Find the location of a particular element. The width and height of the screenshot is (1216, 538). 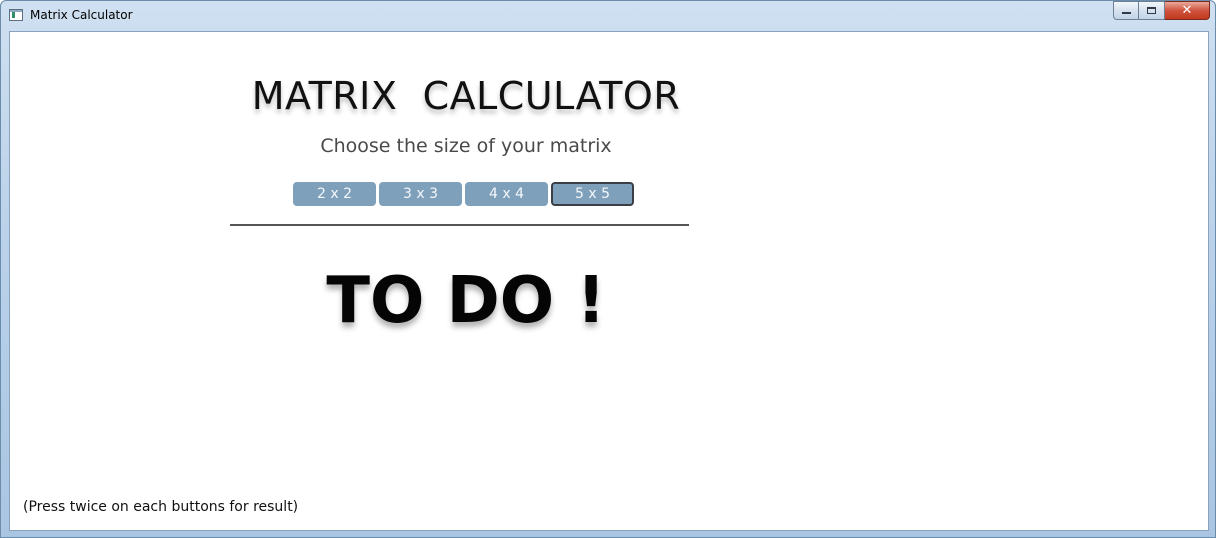

minimize-button is located at coordinates (1126, 10).